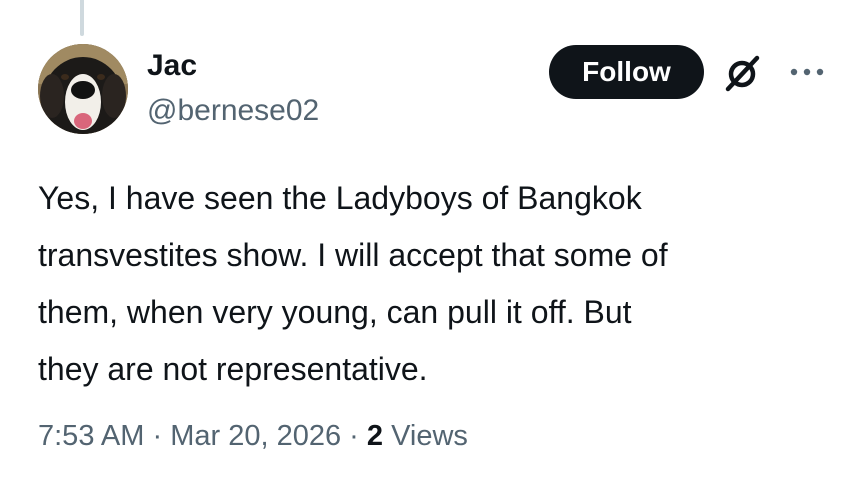  What do you see at coordinates (91, 436) in the screenshot?
I see `tweet-time: 7:53 AM` at bounding box center [91, 436].